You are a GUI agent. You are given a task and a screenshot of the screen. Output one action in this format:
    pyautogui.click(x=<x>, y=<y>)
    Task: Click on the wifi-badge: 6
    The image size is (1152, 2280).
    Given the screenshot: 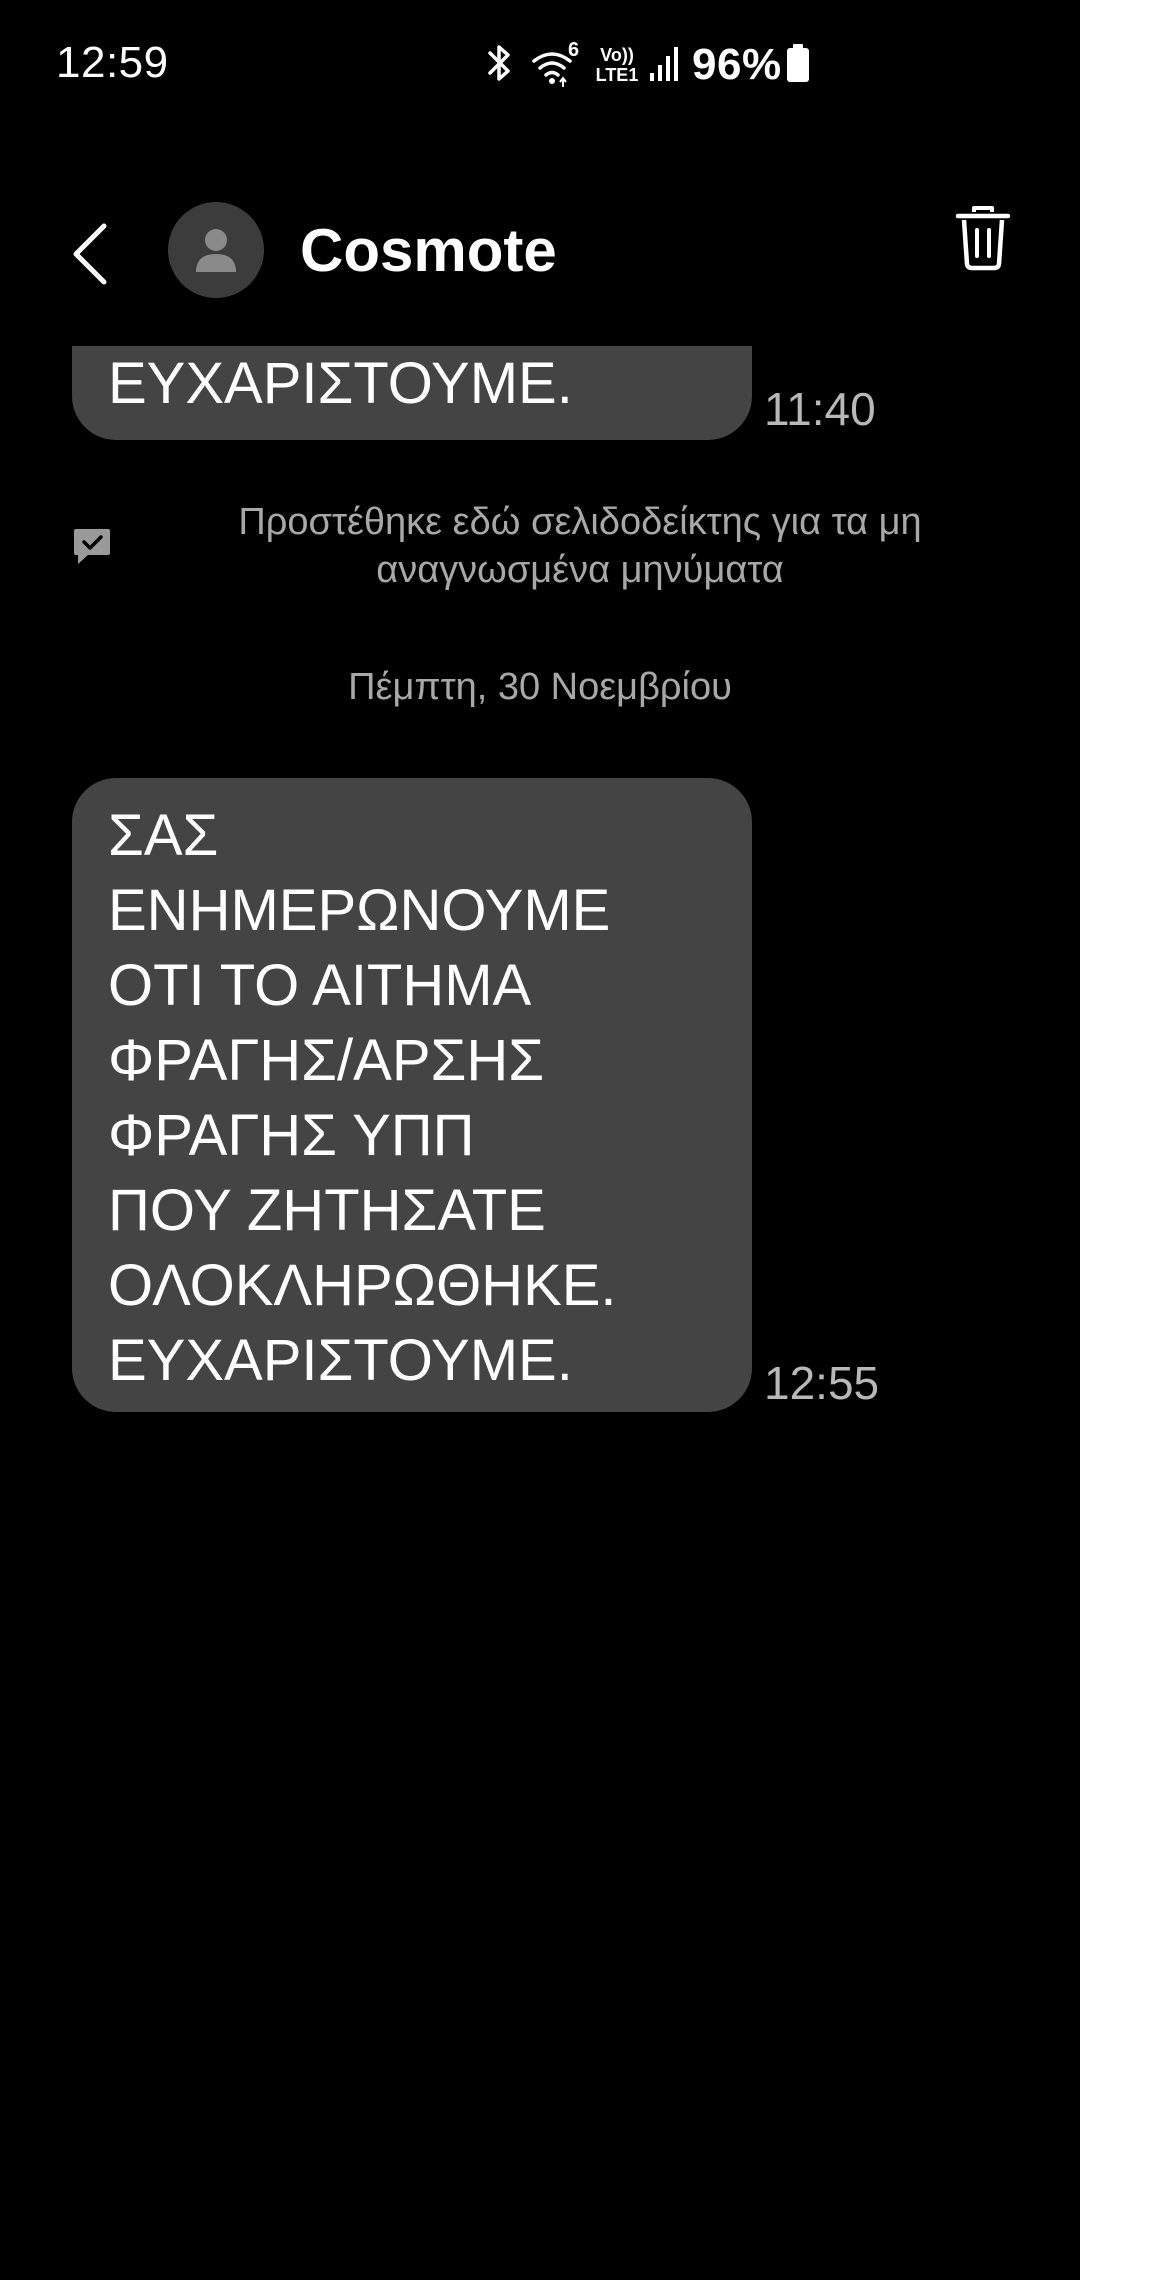 What is the action you would take?
    pyautogui.click(x=574, y=50)
    